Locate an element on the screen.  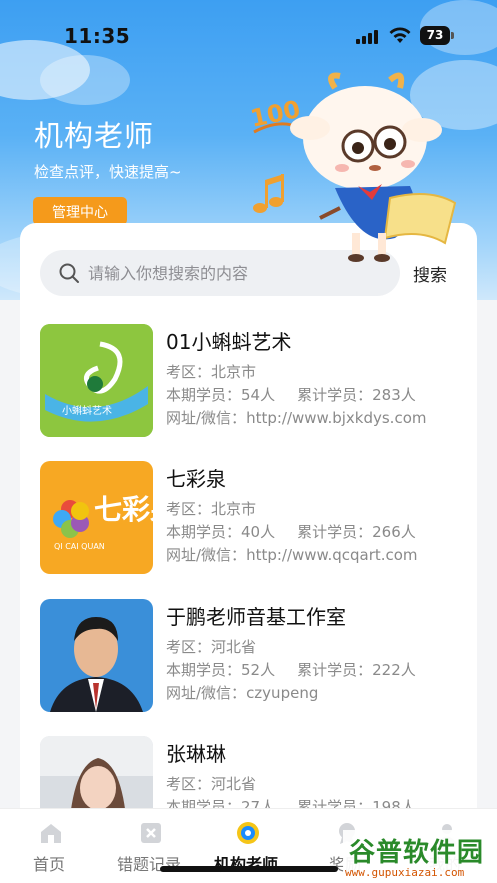
status-time: 11:35 is located at coordinates (97, 36).